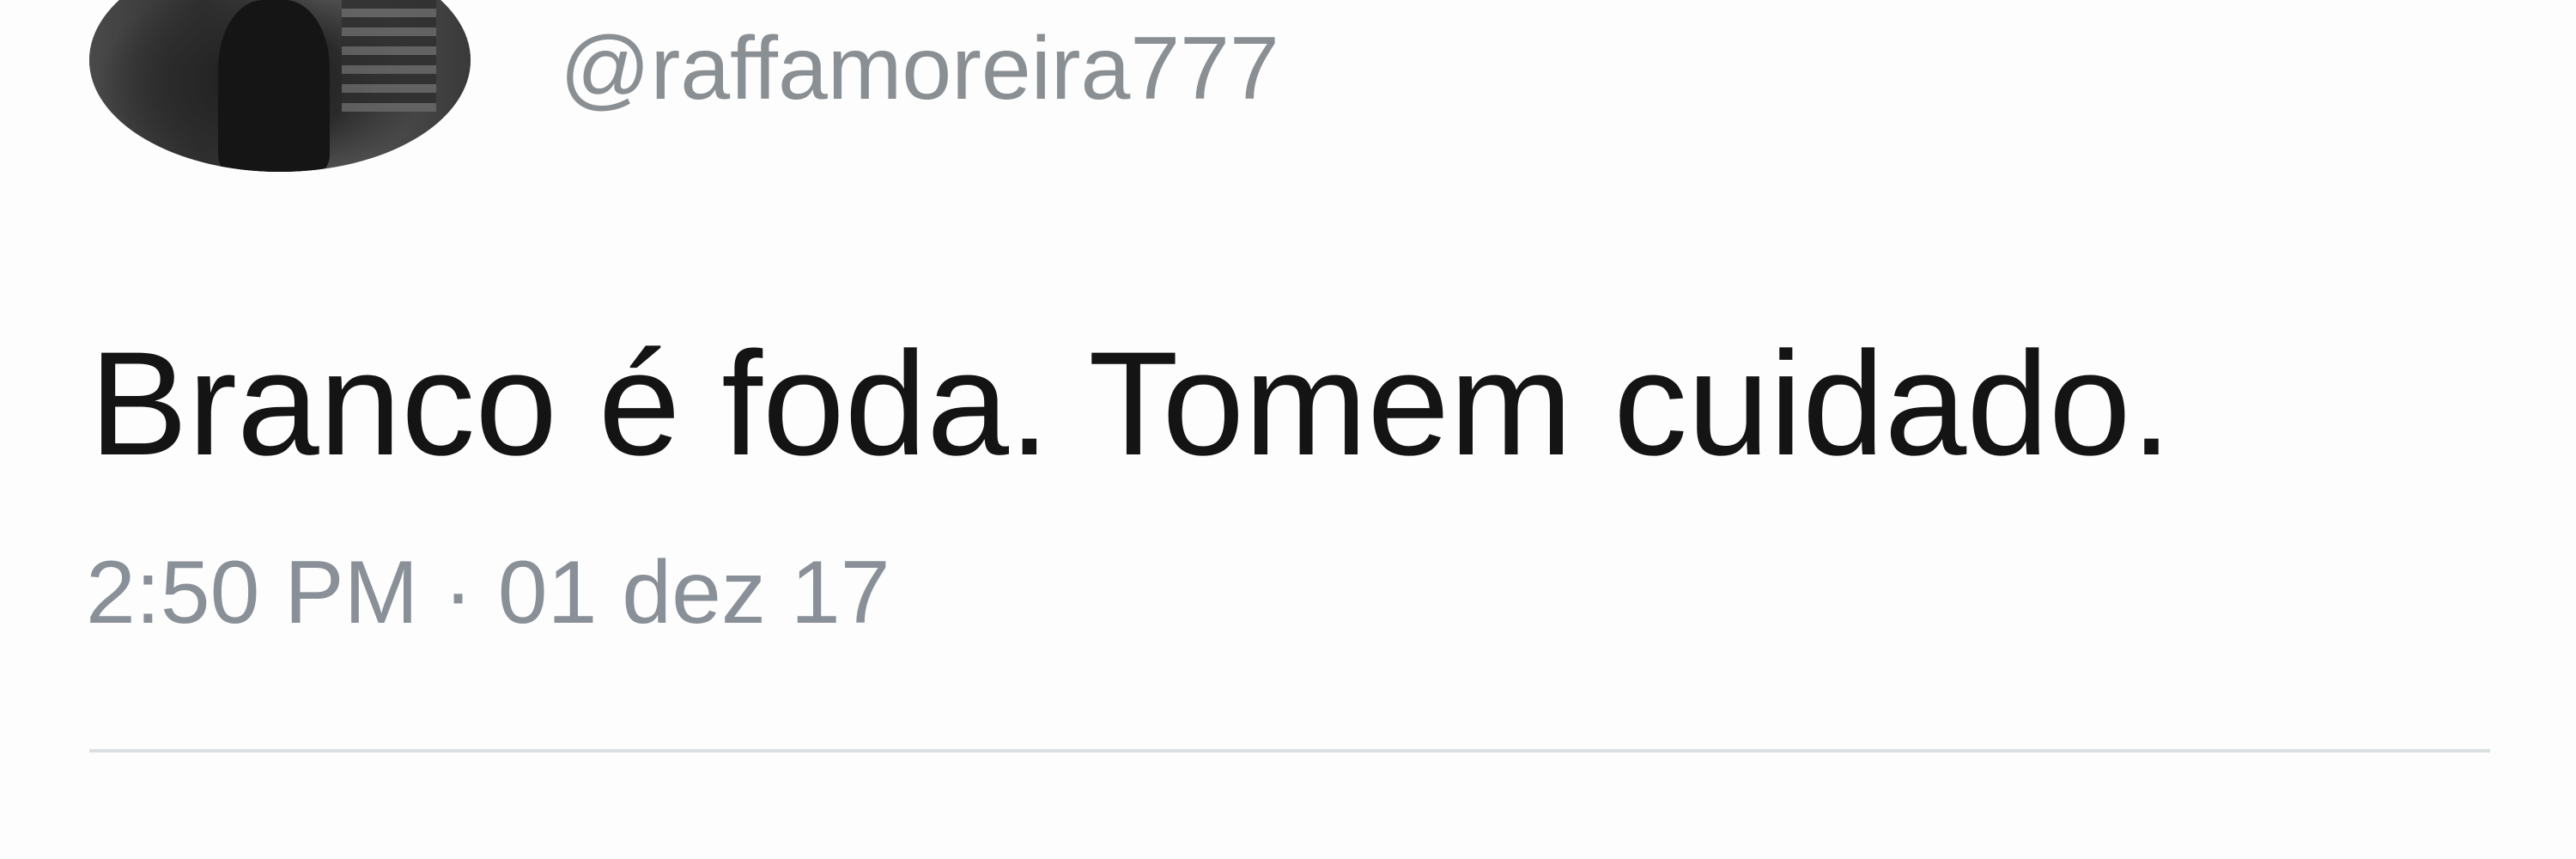 This screenshot has width=2576, height=859. What do you see at coordinates (389, 56) in the screenshot?
I see `avatar-background-detail` at bounding box center [389, 56].